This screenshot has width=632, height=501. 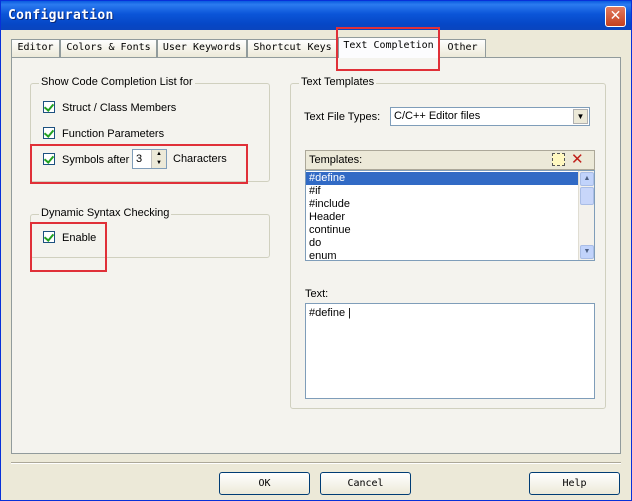 What do you see at coordinates (79, 238) in the screenshot?
I see `enable-label: Enable` at bounding box center [79, 238].